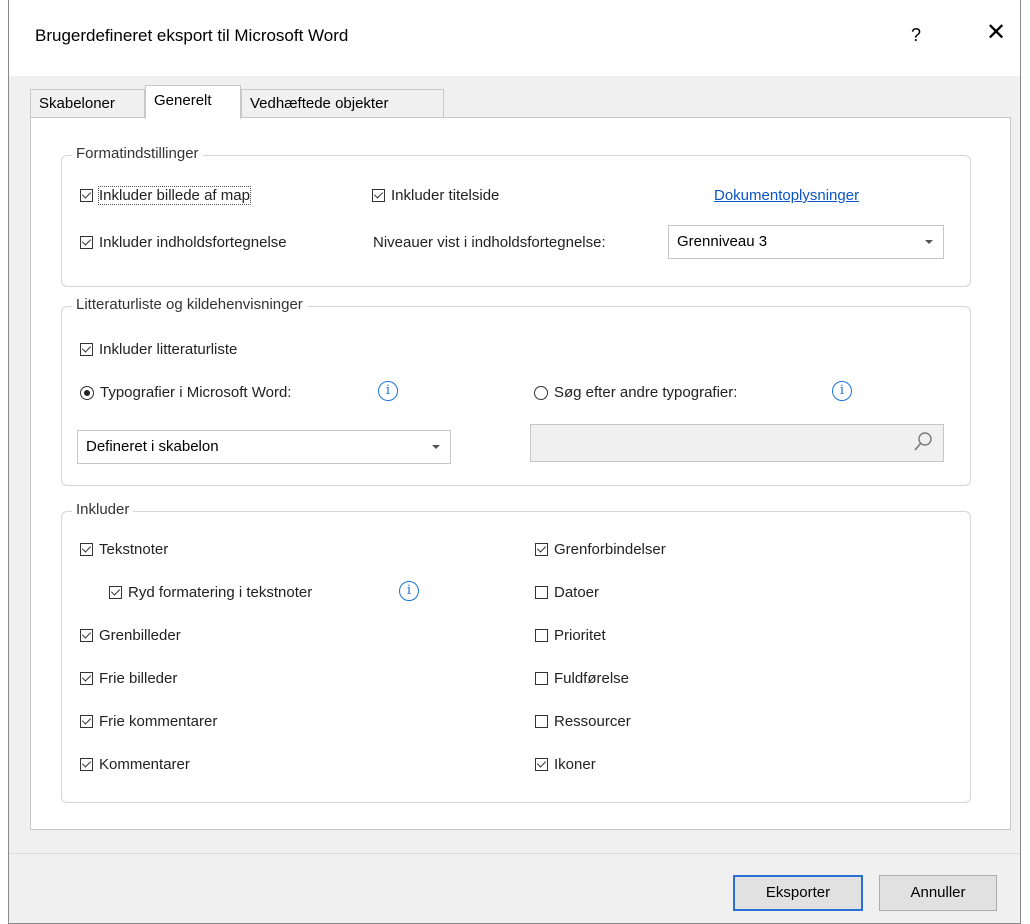 This screenshot has height=924, width=1030. I want to click on include-completion-checkbox: Fuldførelse, so click(582, 678).